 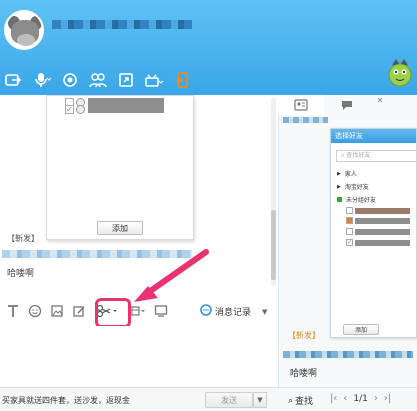 I want to click on message-input, so click(x=139, y=356).